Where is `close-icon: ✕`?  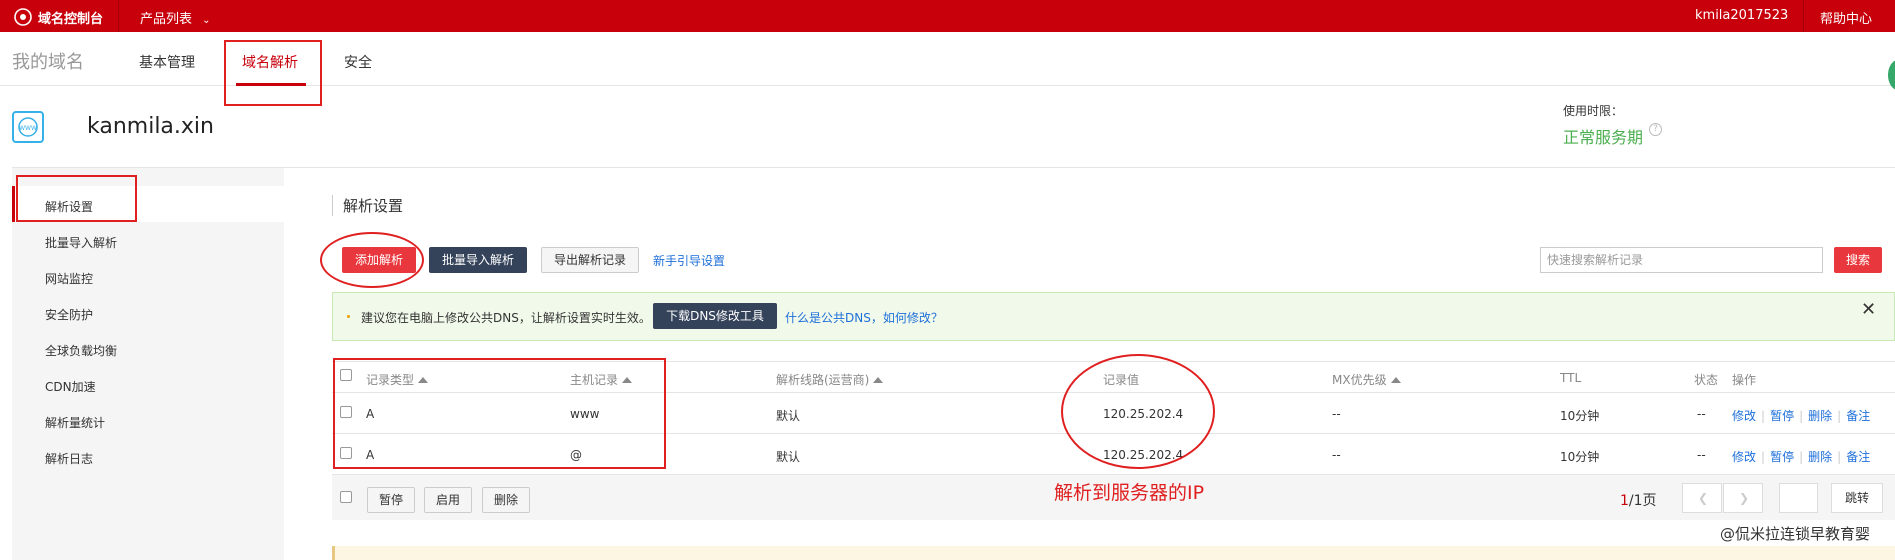 close-icon: ✕ is located at coordinates (1868, 309).